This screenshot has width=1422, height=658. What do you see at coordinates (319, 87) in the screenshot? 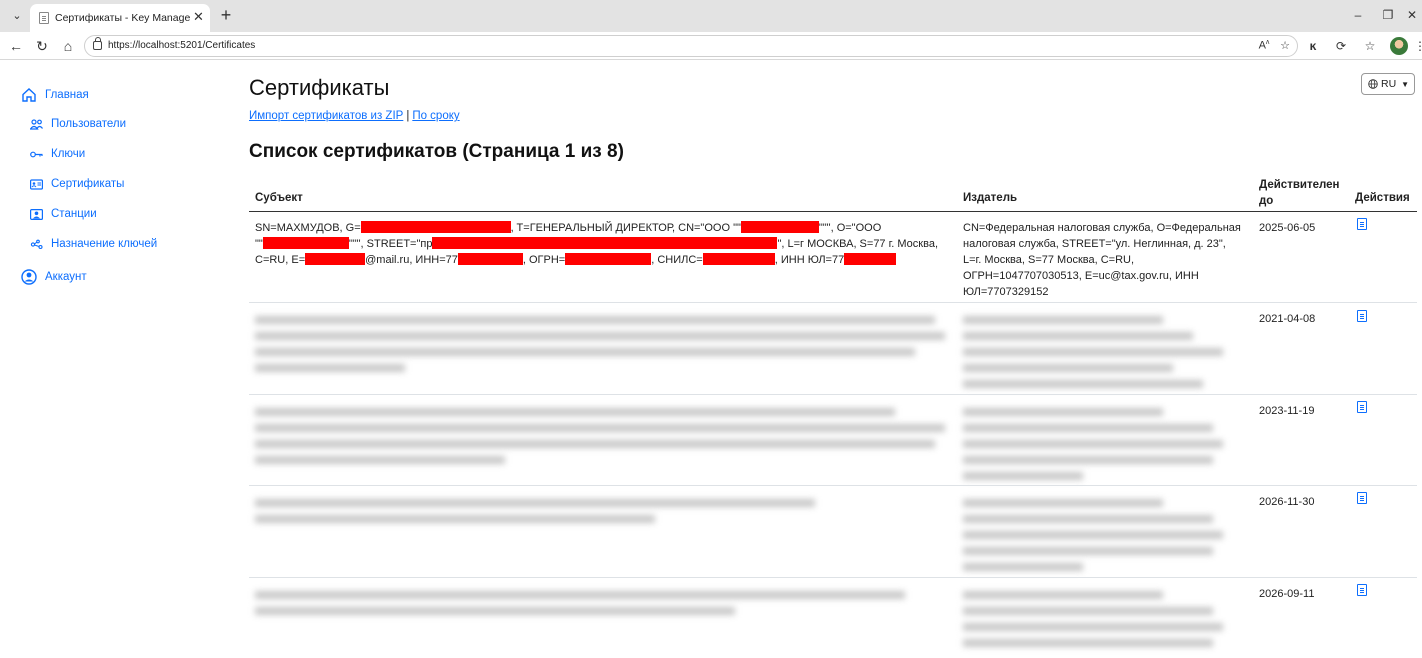
I see `page-title: Сертификаты` at bounding box center [319, 87].